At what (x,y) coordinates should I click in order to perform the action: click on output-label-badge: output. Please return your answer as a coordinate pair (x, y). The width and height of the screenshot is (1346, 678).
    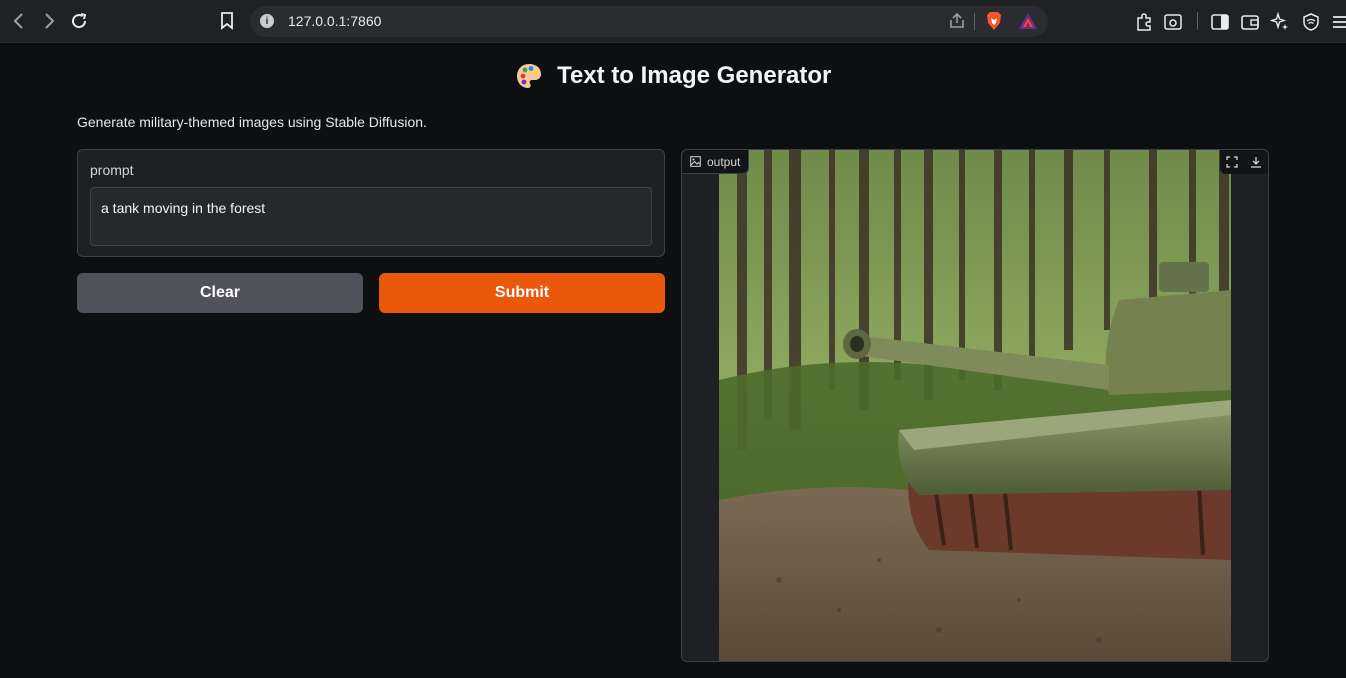
    Looking at the image, I should click on (716, 162).